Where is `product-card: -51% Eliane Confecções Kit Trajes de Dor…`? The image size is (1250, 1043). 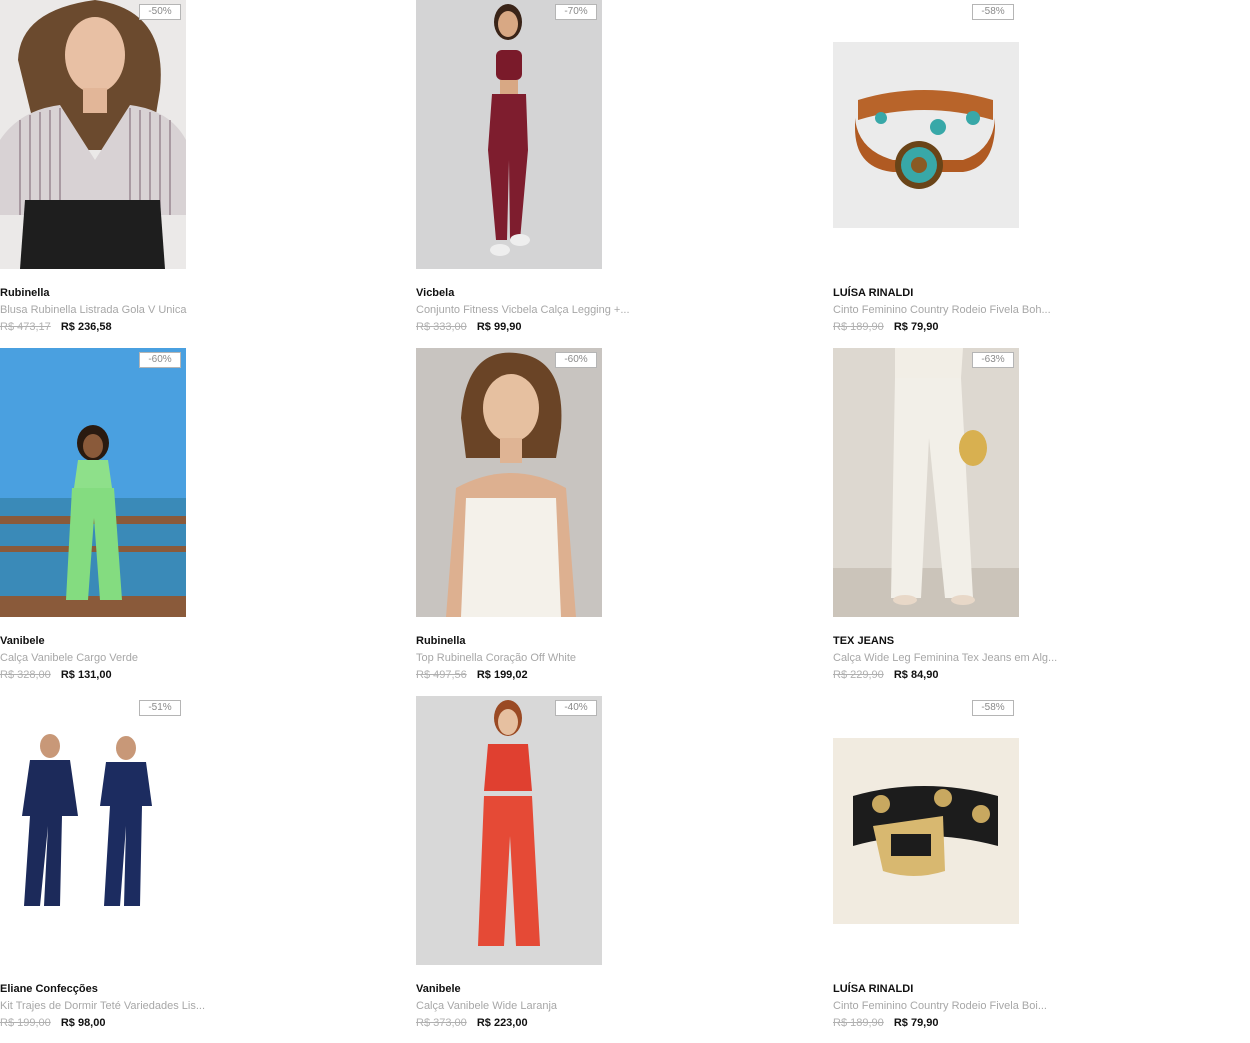
product-card: -51% Eliane Confecções Kit Trajes de Dor… is located at coordinates (200, 866).